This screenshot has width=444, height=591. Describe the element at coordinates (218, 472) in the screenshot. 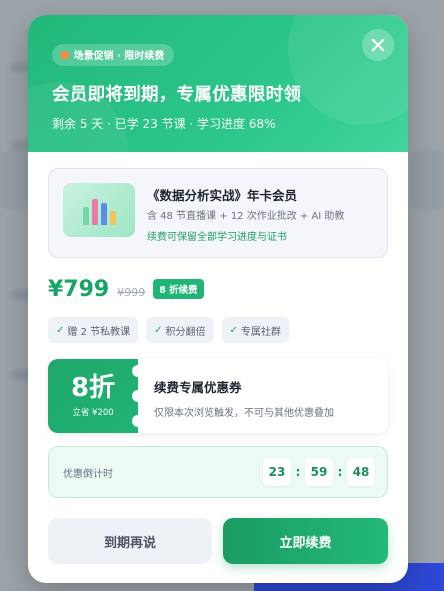

I see `countdown-timer: 优惠倒计时 23 : 59 : 48` at that location.